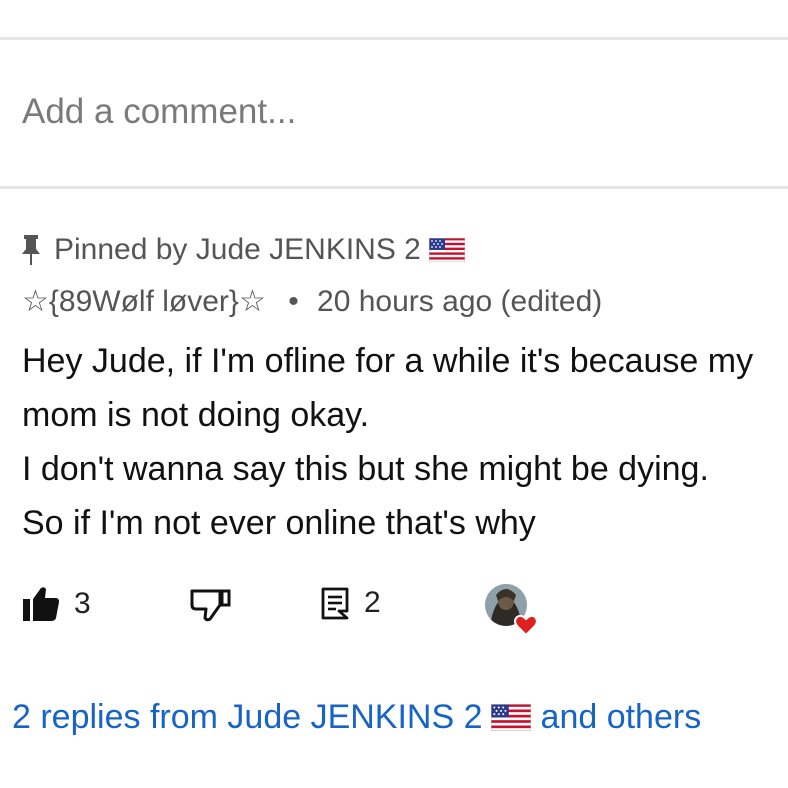 Image resolution: width=788 pixels, height=788 pixels. What do you see at coordinates (350, 603) in the screenshot?
I see `reply-button: 2` at bounding box center [350, 603].